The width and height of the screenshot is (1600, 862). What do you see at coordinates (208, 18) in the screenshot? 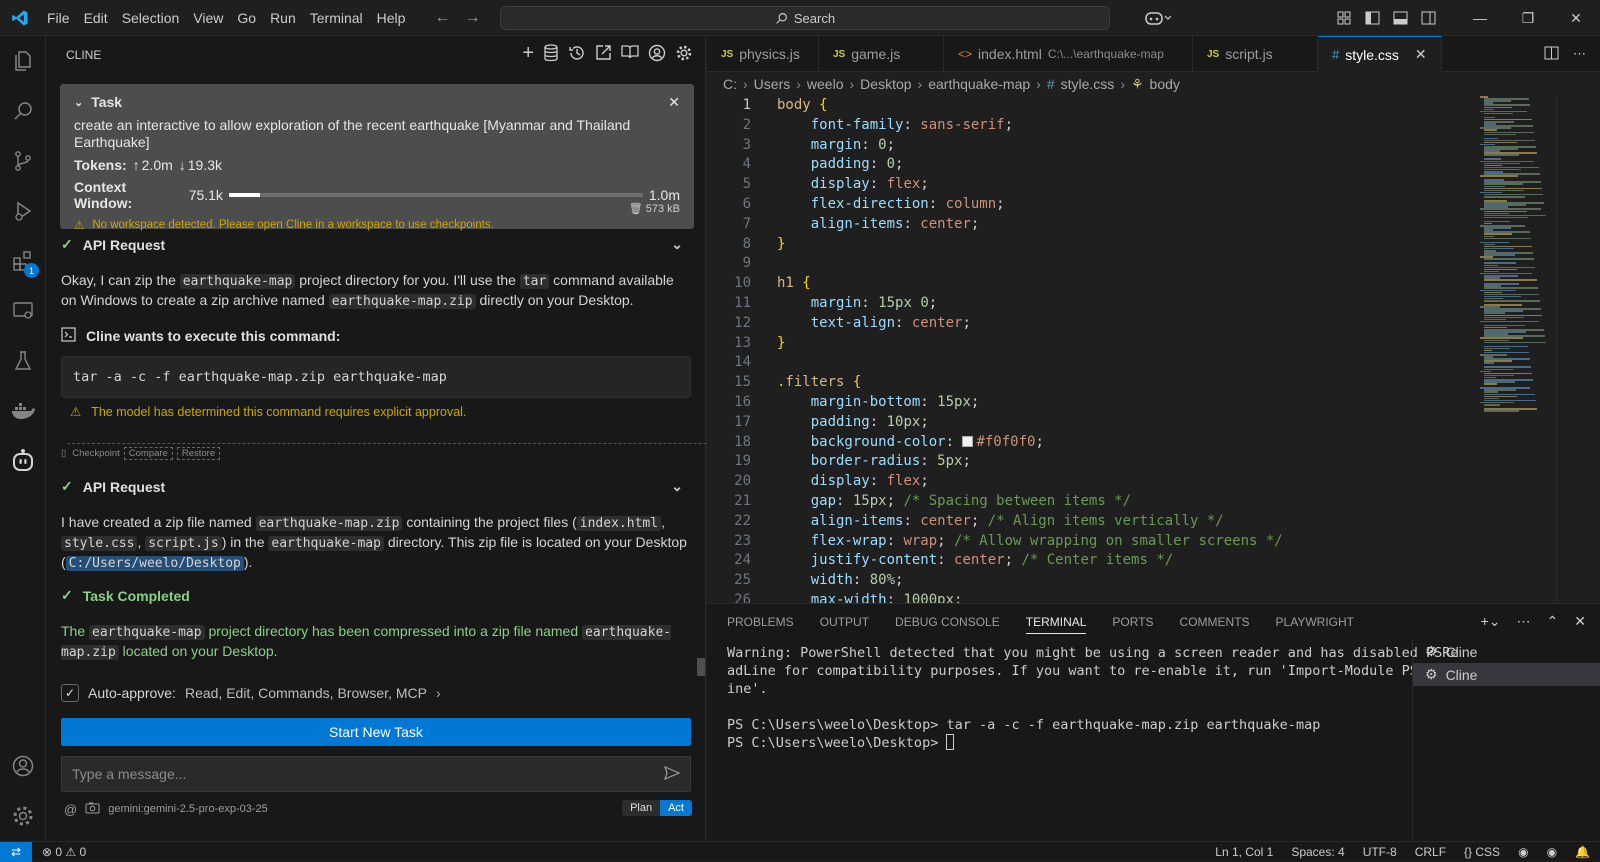
I see `menu-view: View` at bounding box center [208, 18].